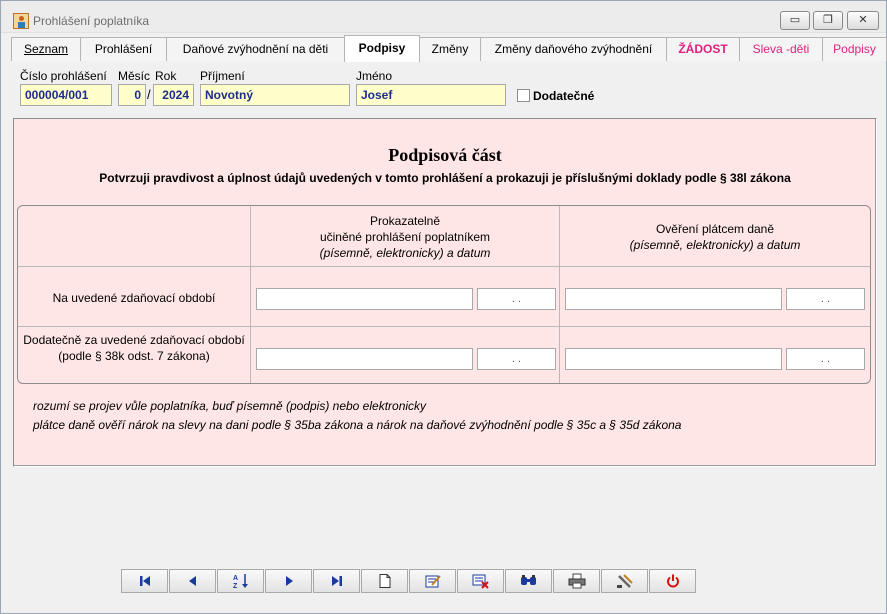 This screenshot has width=887, height=614. I want to click on tab-podpisy-2: Podpisy, so click(854, 49).